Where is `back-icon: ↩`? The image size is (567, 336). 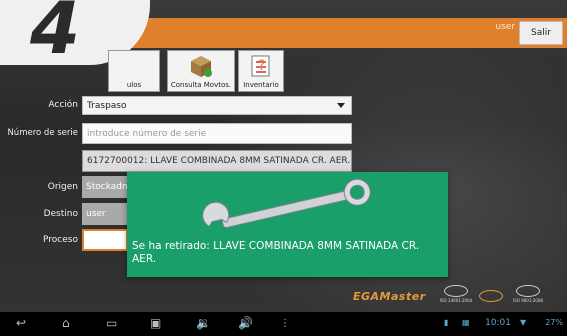
back-icon: ↩ is located at coordinates (21, 323).